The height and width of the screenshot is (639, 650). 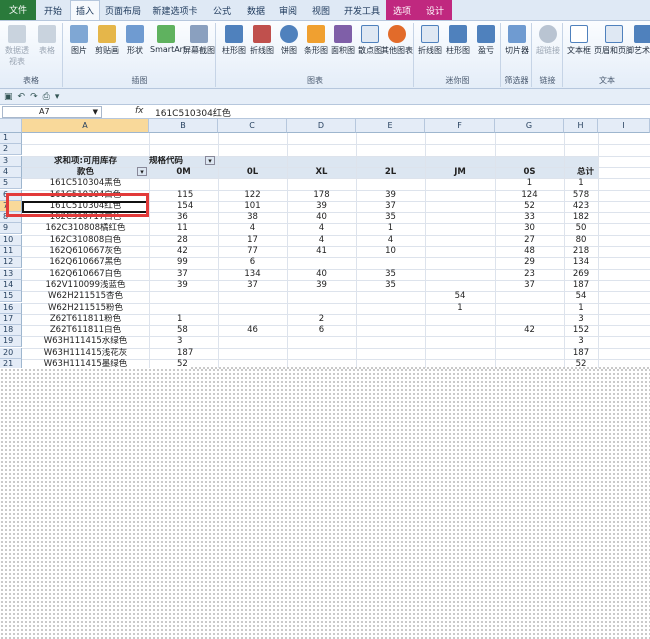 I want to click on formula-input: 161C510304红色, so click(x=193, y=112).